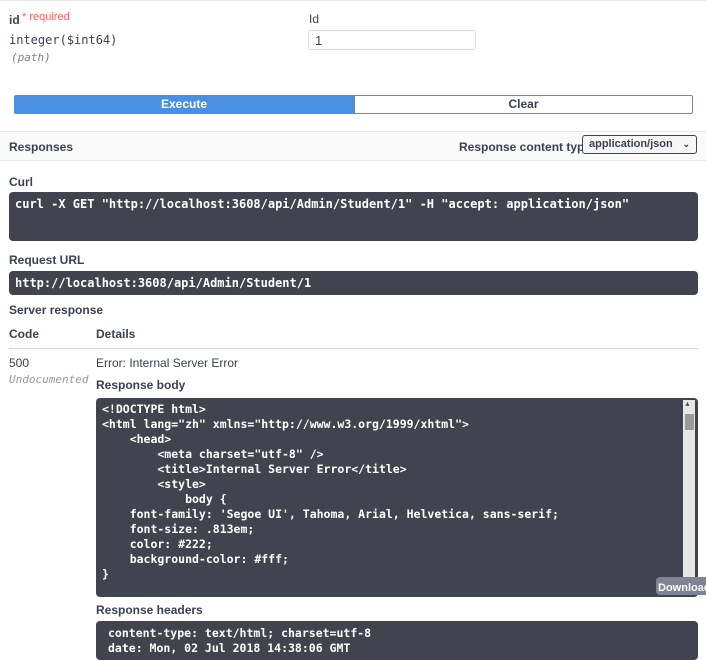 This screenshot has width=706, height=660. I want to click on response-details: Error: Internal Server Error, so click(167, 363).